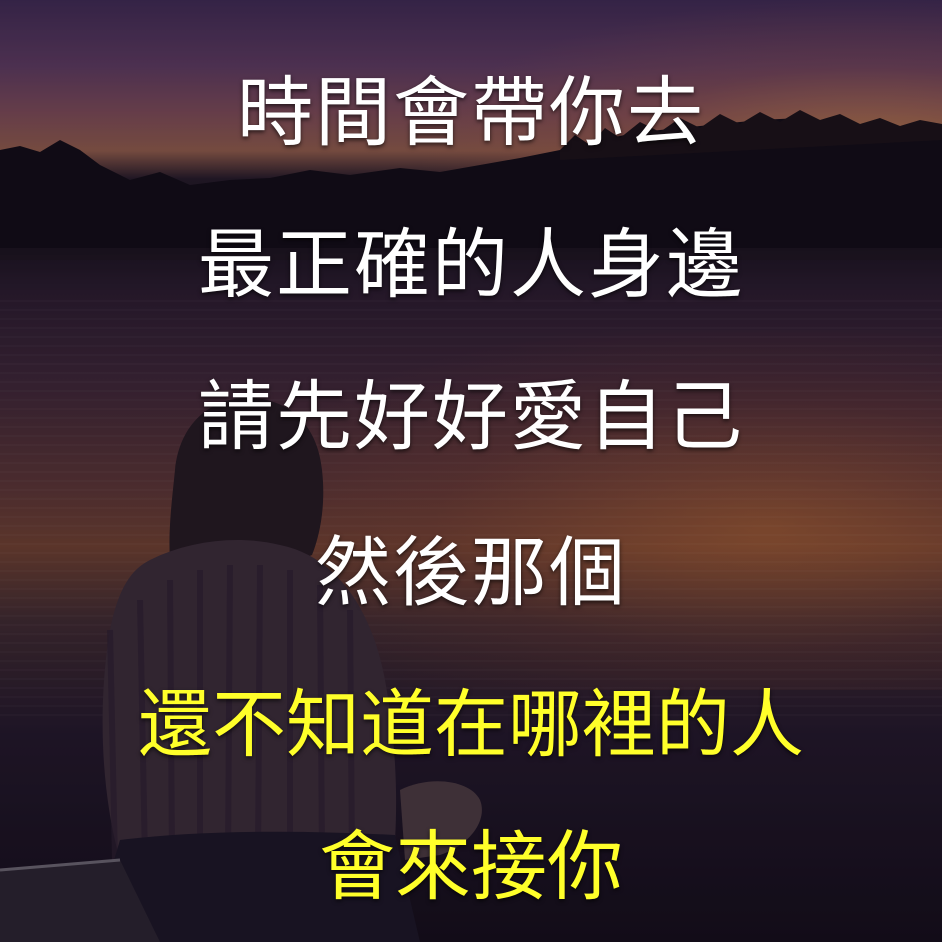 The height and width of the screenshot is (942, 942). Describe the element at coordinates (471, 264) in the screenshot. I see `quote-line-2: 最正確的人身邊` at that location.